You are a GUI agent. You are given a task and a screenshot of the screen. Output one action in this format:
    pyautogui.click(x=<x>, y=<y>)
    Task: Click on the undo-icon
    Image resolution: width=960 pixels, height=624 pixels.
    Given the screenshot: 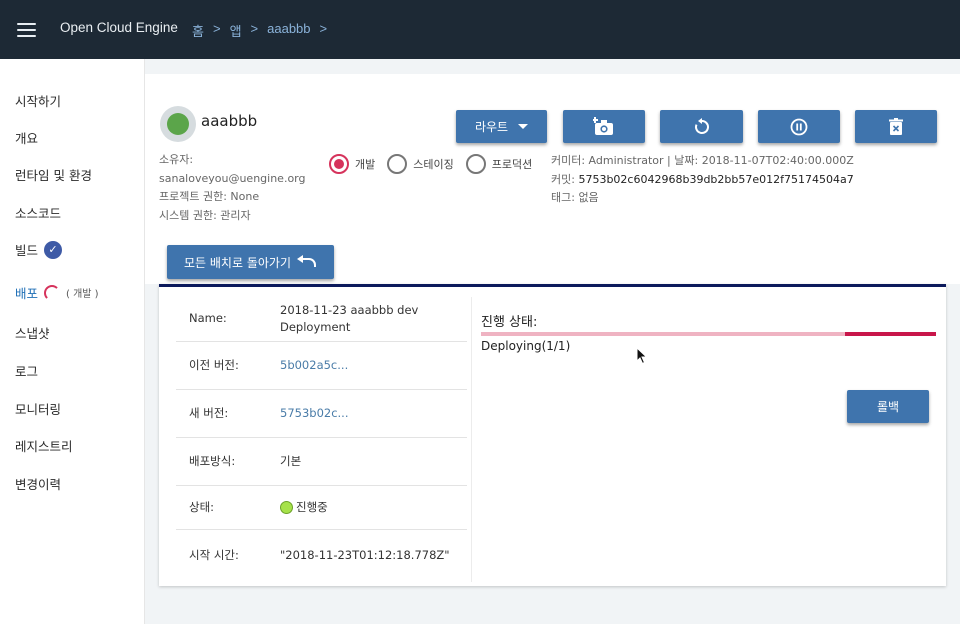 What is the action you would take?
    pyautogui.click(x=306, y=261)
    